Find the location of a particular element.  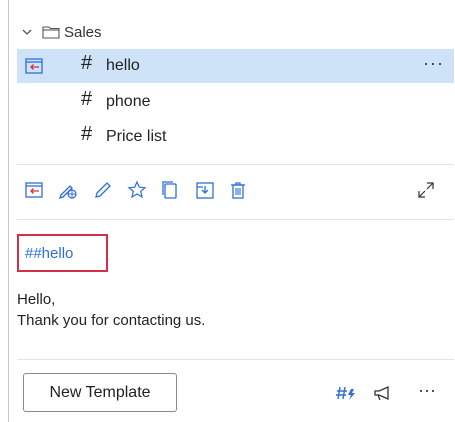

folder-sales: Sales is located at coordinates (60, 32).